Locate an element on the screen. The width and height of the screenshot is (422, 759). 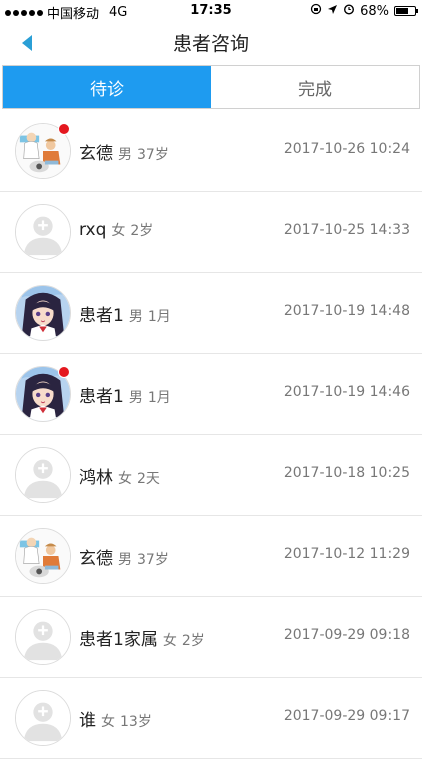
patient-name-text: 谁 is located at coordinates (87, 721).